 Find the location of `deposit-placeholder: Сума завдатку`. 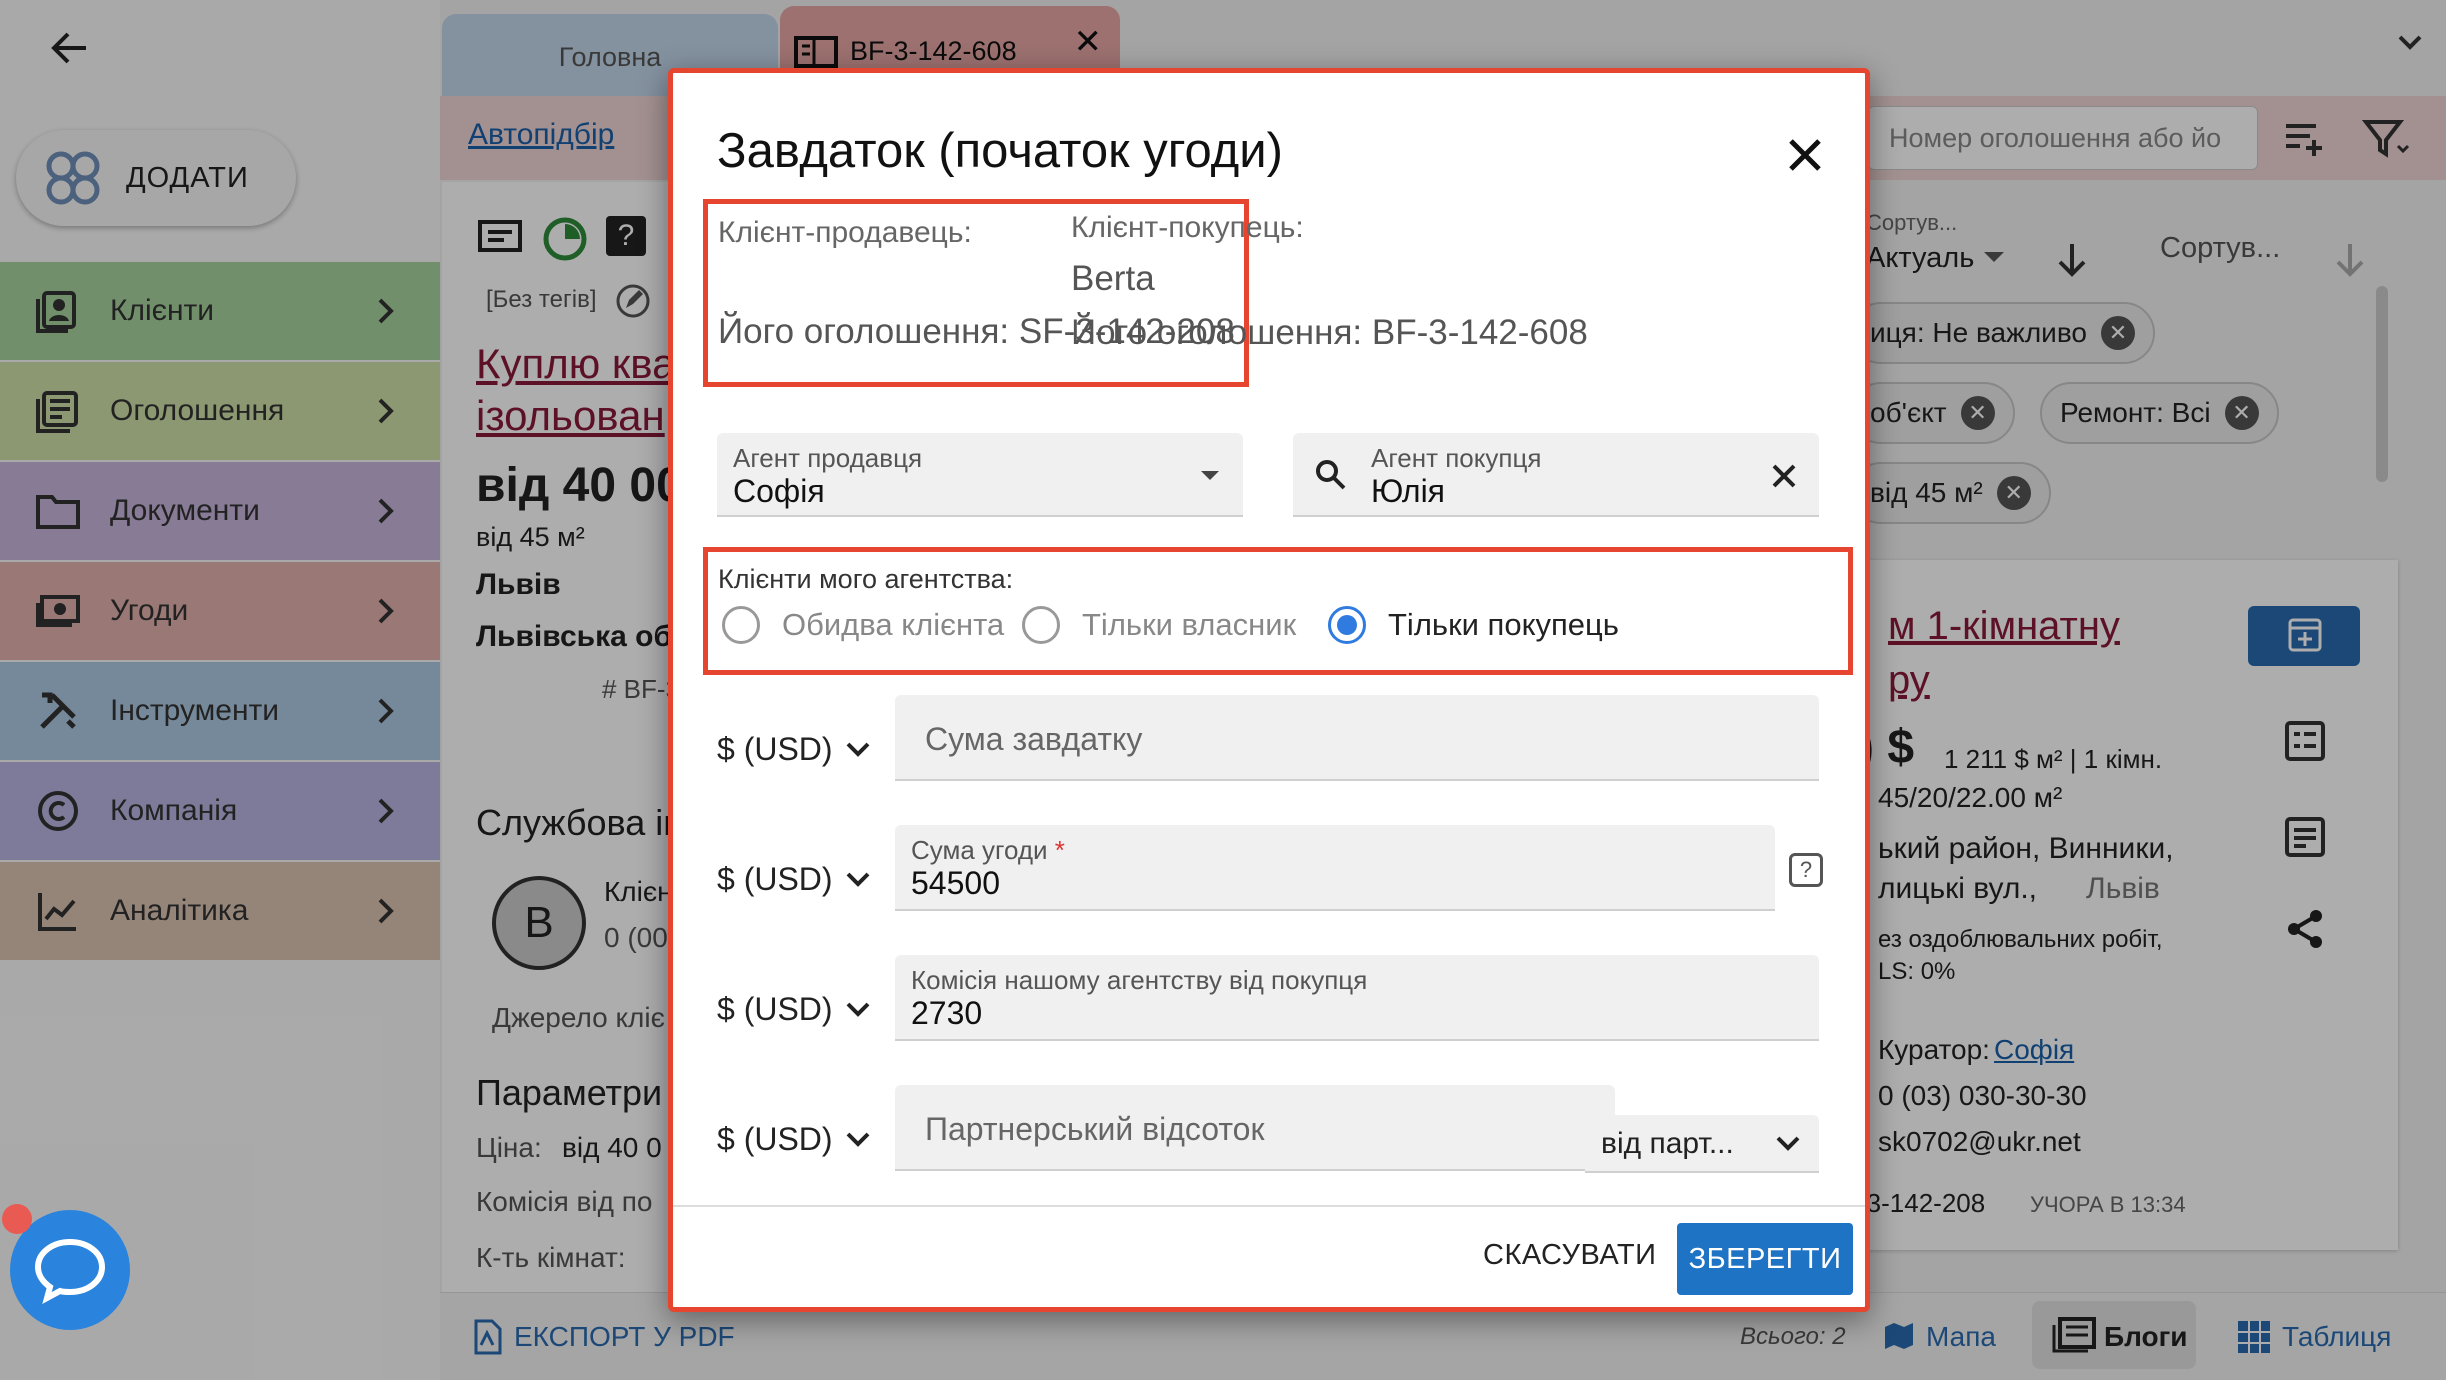

deposit-placeholder: Сума завдатку is located at coordinates (1034, 739).